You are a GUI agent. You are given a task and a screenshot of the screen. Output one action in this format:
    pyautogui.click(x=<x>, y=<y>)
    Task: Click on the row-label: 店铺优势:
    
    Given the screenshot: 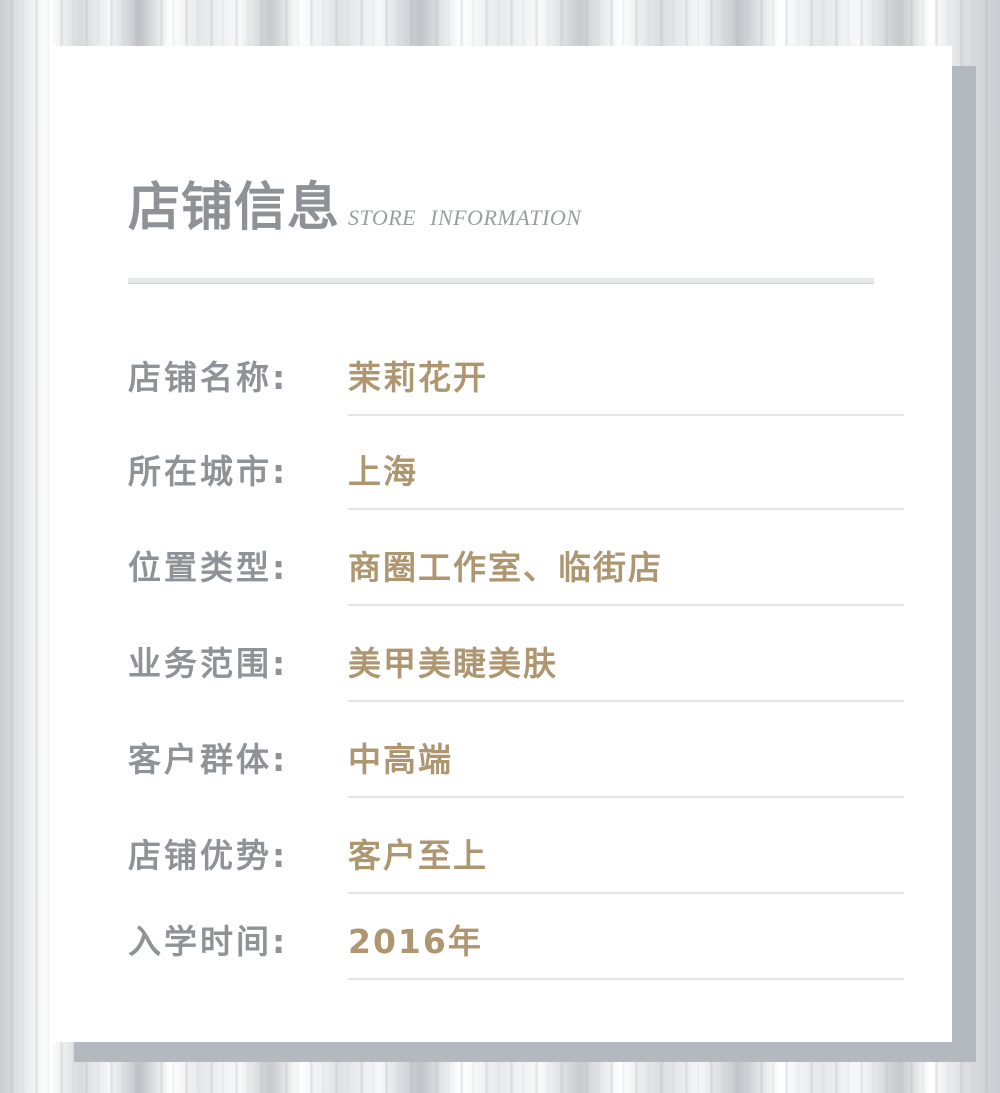 What is the action you would take?
    pyautogui.click(x=208, y=855)
    